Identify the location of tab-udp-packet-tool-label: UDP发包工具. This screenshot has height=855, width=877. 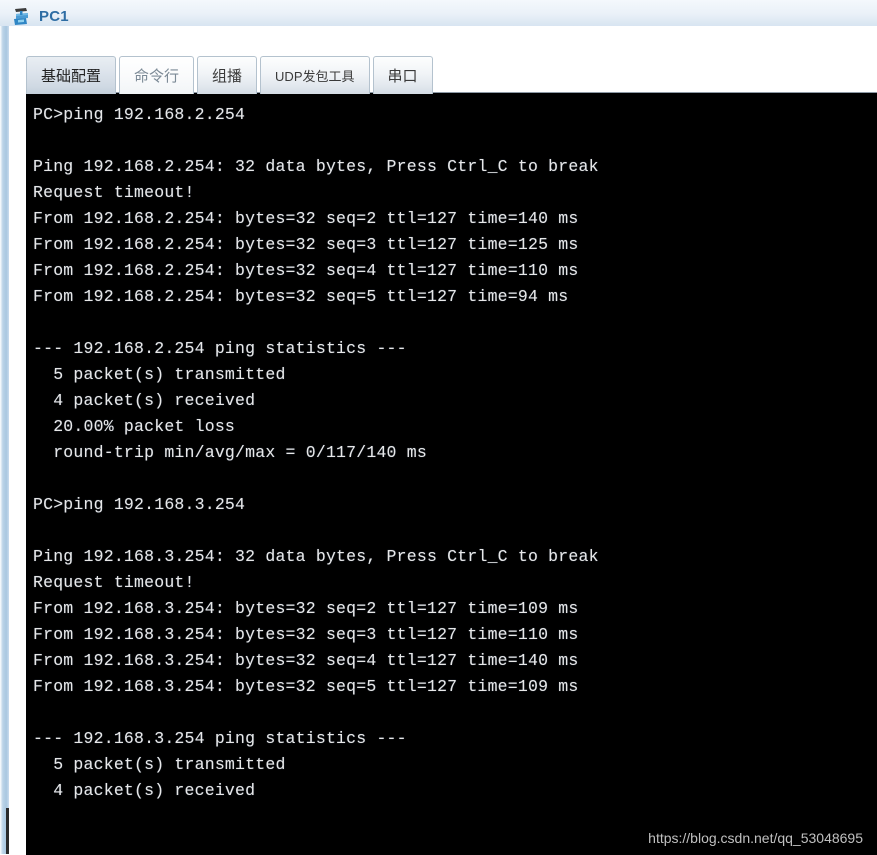
(315, 76).